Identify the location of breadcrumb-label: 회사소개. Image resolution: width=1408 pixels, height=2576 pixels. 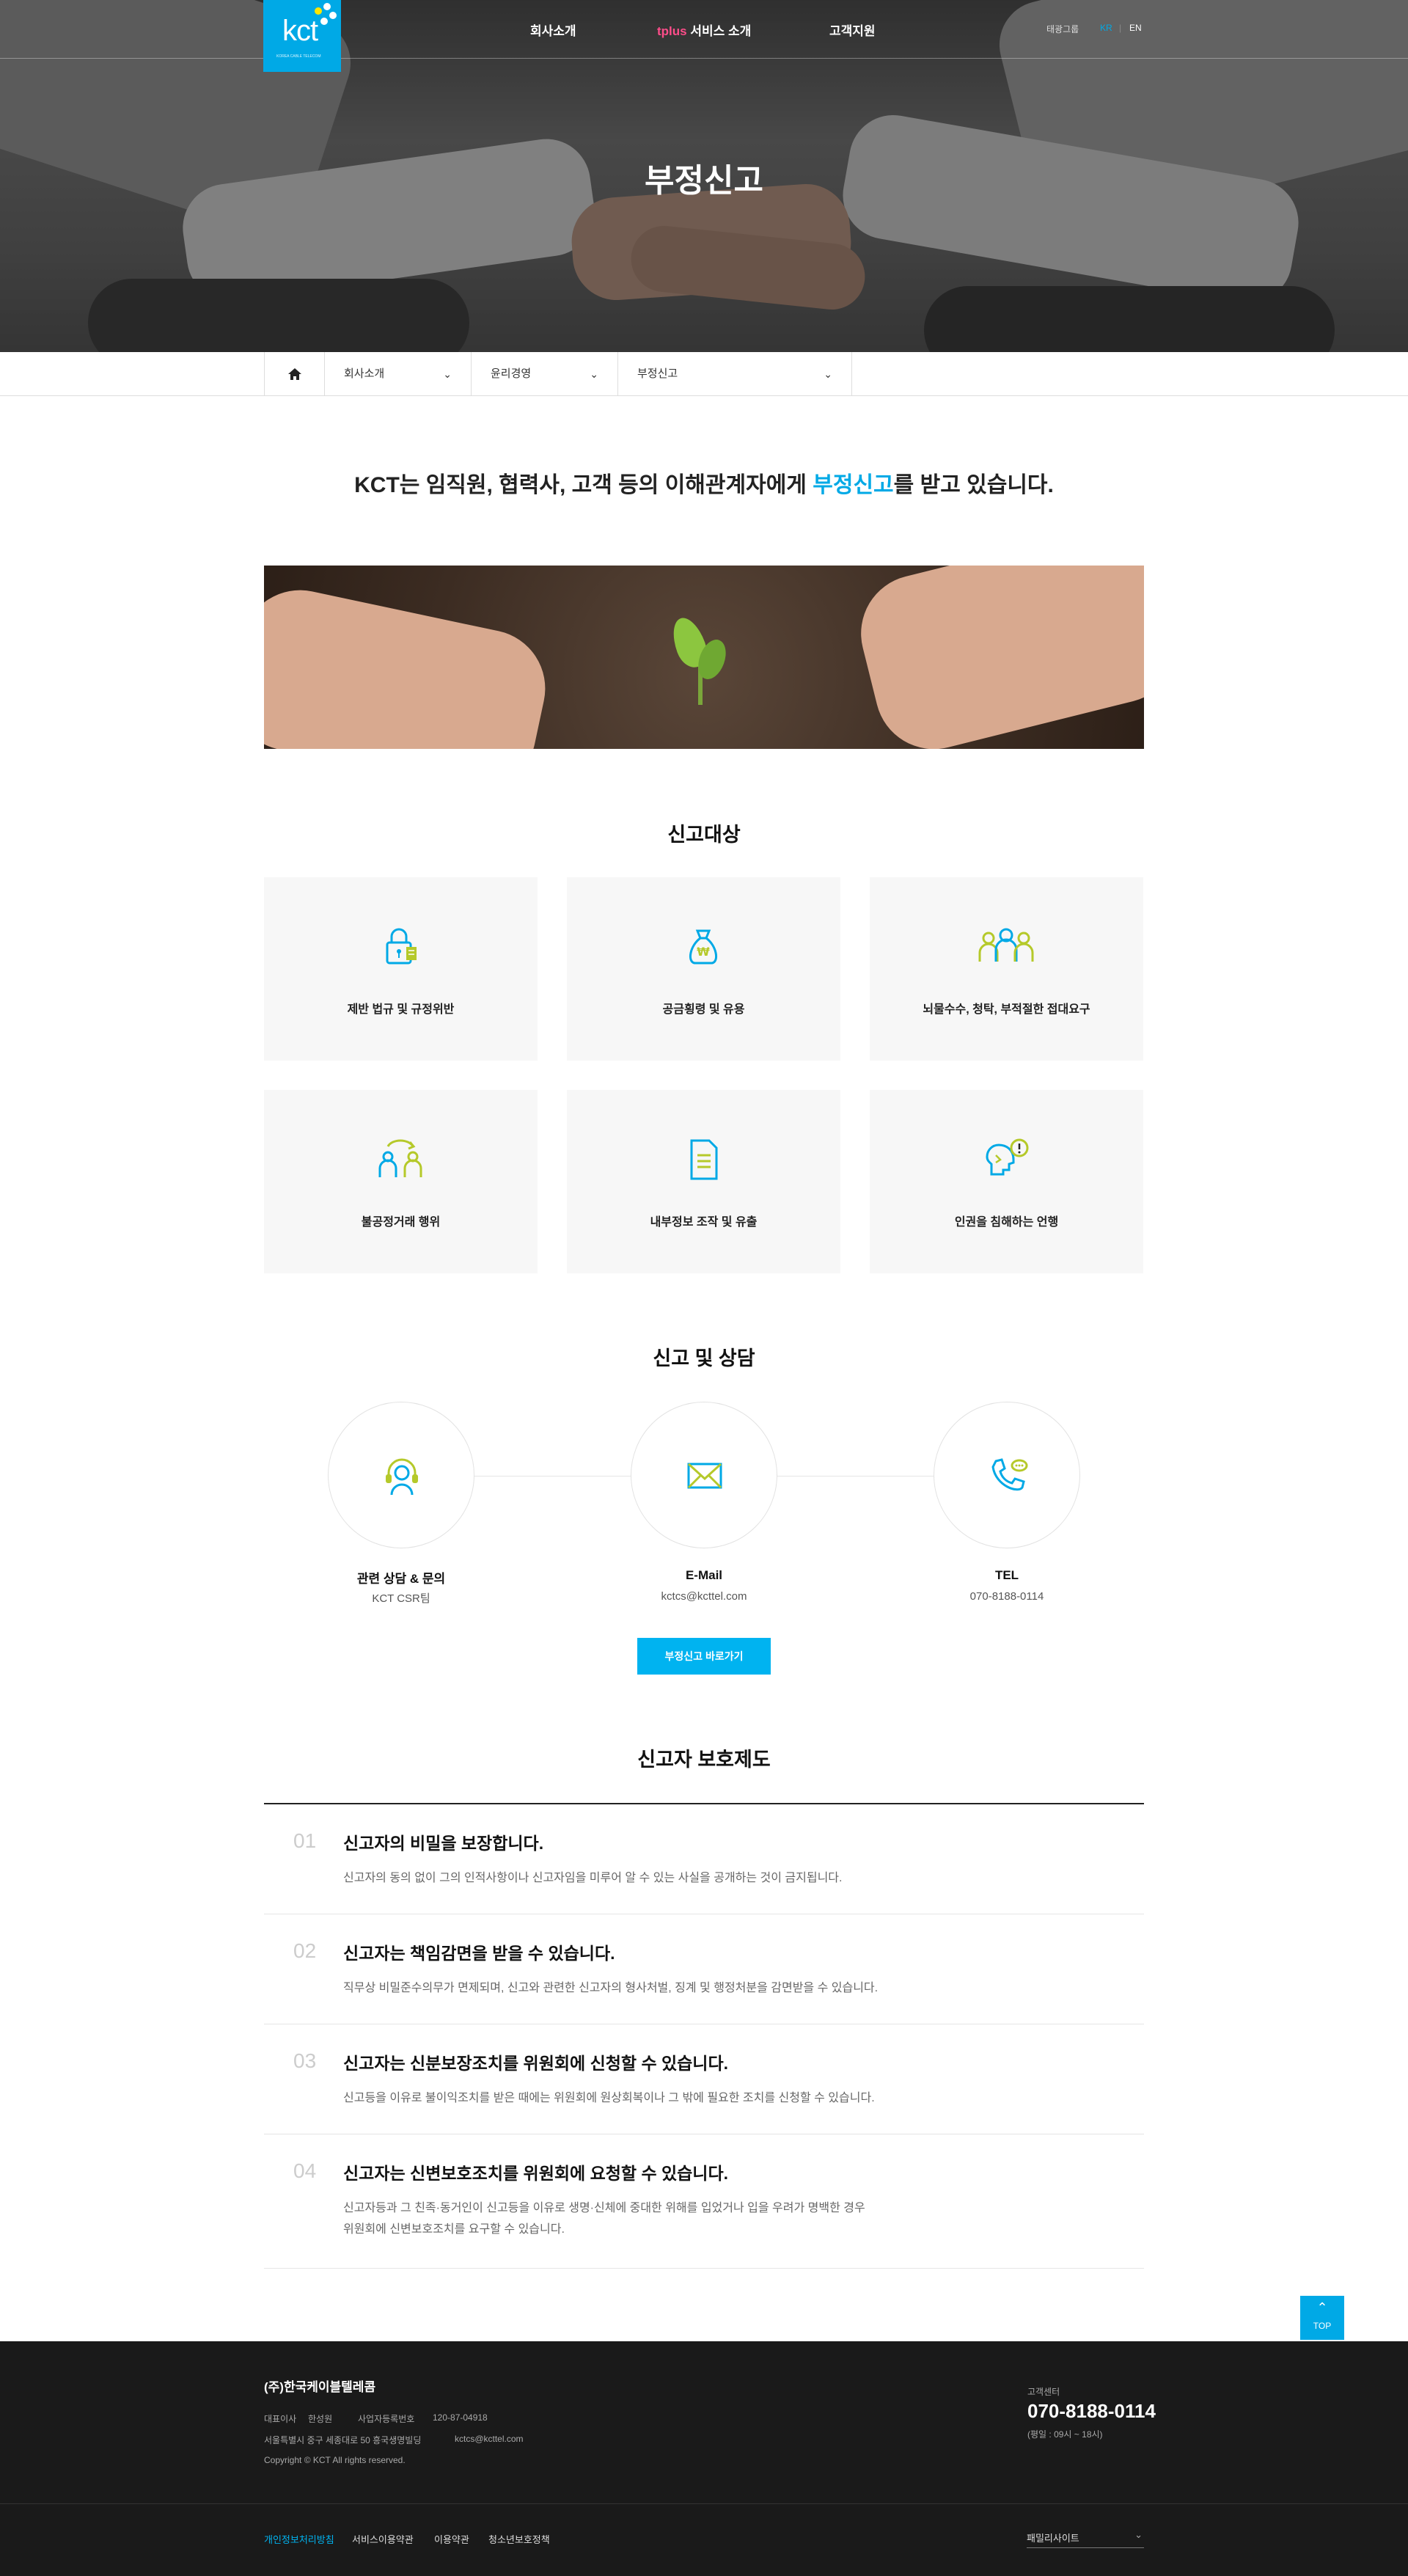
(364, 373).